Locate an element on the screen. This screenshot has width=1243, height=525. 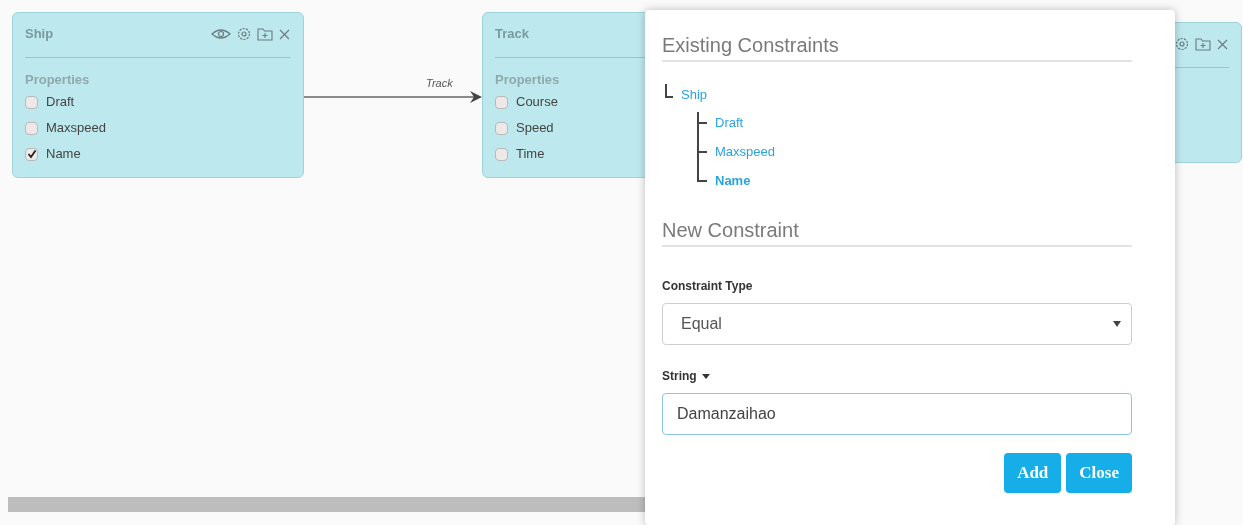
caret-icon is located at coordinates (705, 376).